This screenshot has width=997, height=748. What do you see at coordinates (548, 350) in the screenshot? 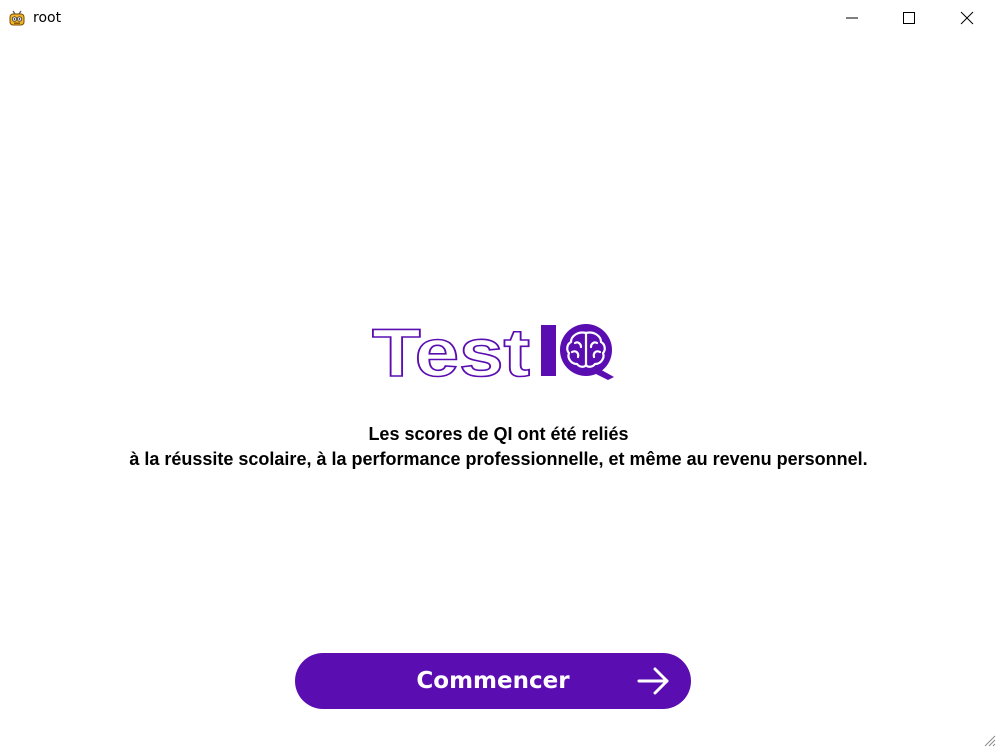
I see `logo-letter-i` at bounding box center [548, 350].